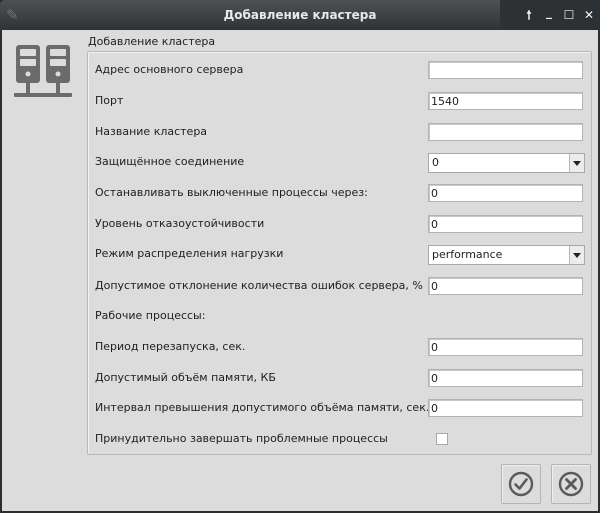 This screenshot has width=600, height=513. Describe the element at coordinates (340, 379) in the screenshot. I see `field-row-memory-limit: Допустимый объём памяти, КБ 0` at that location.